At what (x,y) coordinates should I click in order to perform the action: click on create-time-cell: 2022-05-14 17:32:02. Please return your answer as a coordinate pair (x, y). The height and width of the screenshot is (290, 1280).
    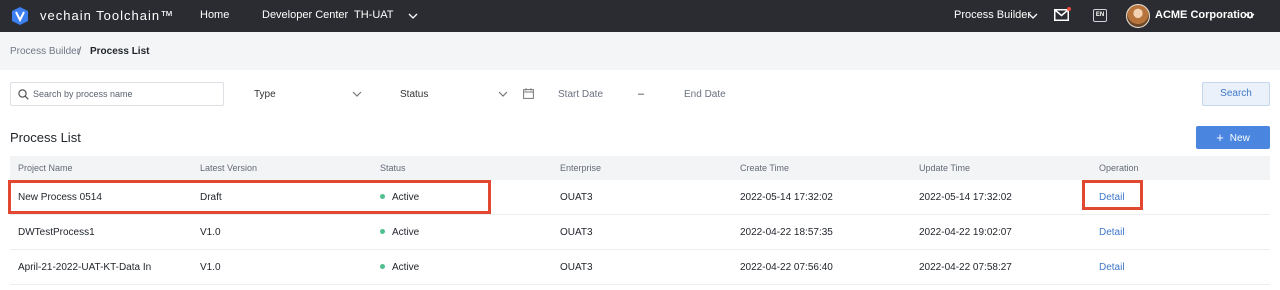
    Looking at the image, I should click on (786, 197).